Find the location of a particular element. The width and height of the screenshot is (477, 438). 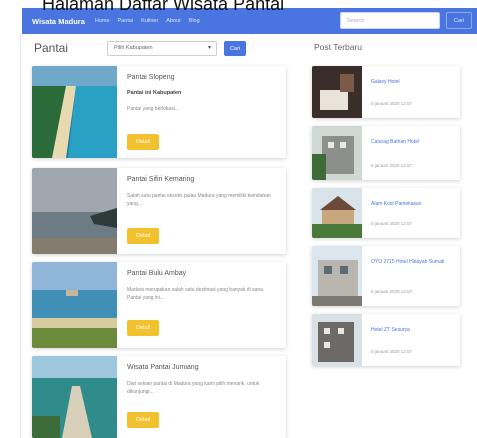

chevron-down-icon: ▾ is located at coordinates (209, 48).